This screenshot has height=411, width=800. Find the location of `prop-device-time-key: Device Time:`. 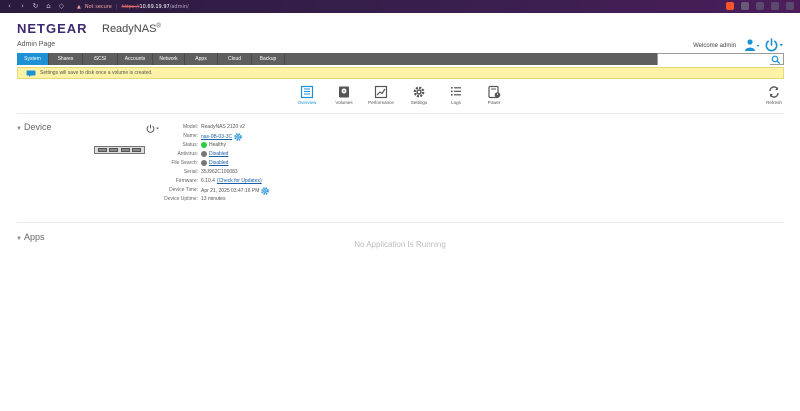

prop-device-time-key: Device Time: is located at coordinates (183, 190).